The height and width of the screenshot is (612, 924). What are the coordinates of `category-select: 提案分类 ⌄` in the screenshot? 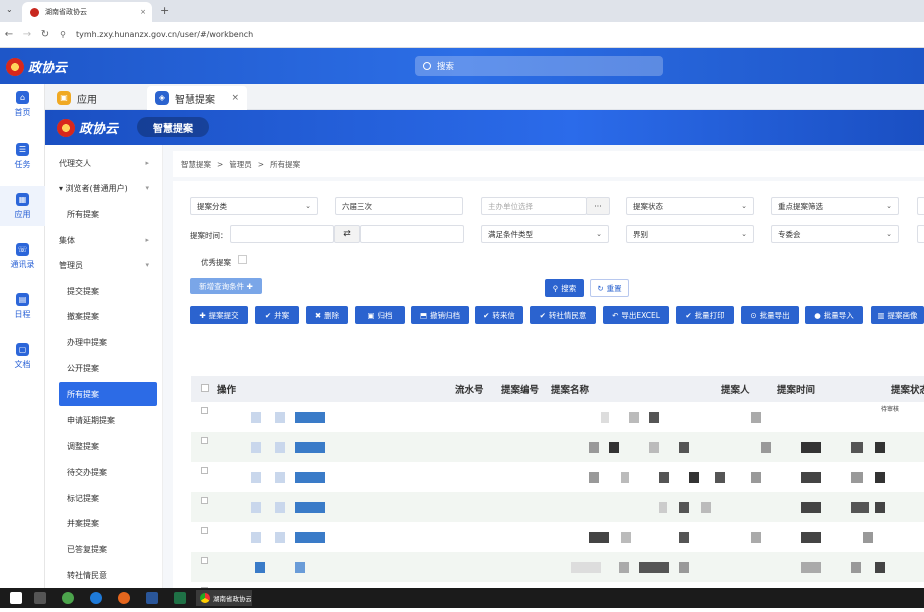 It's located at (254, 206).